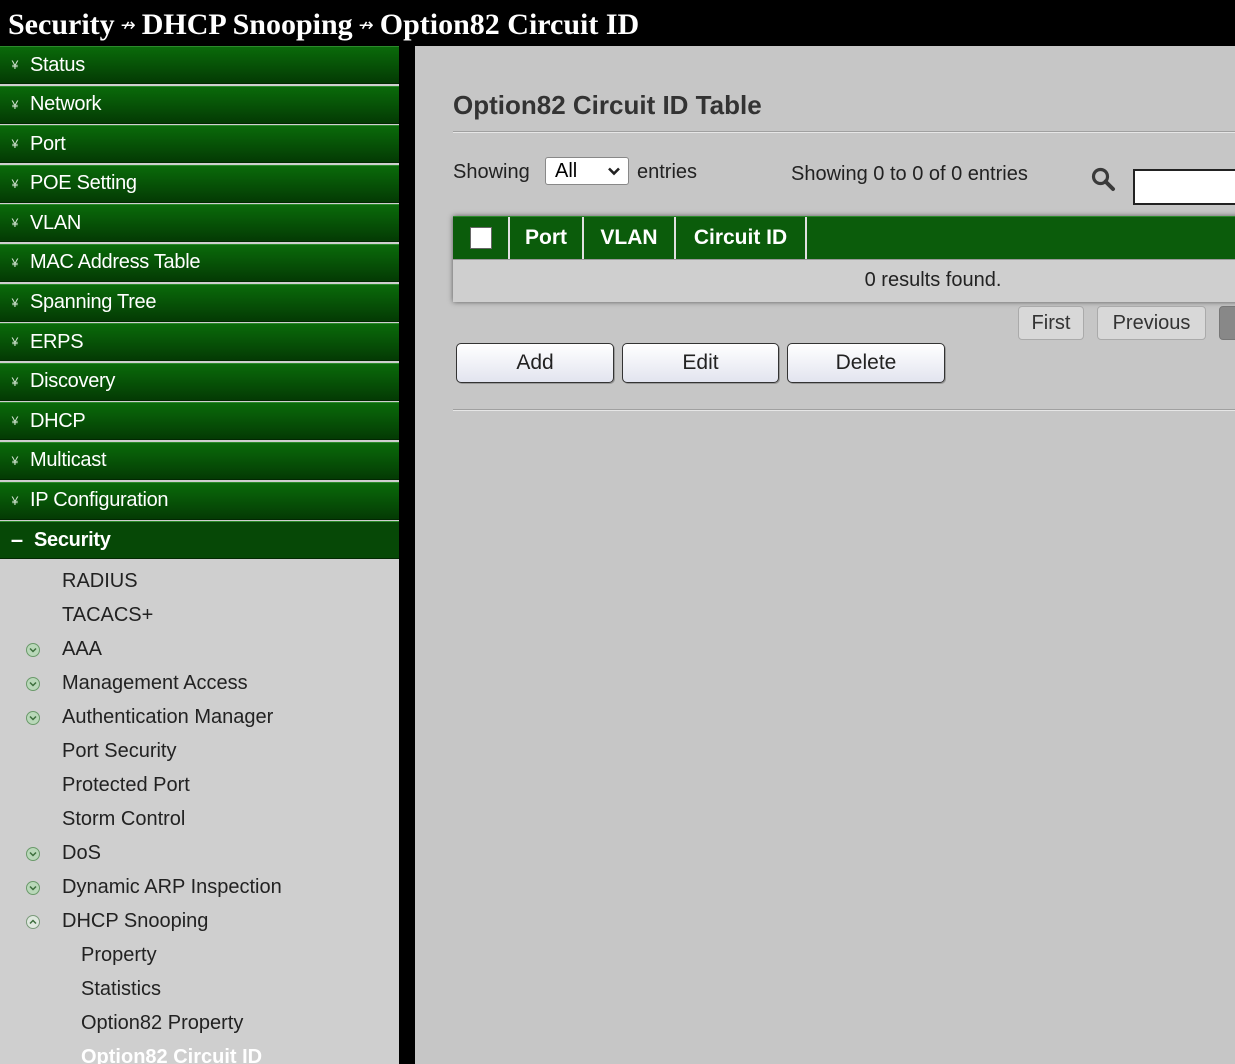  What do you see at coordinates (61, 24) in the screenshot?
I see `breadcrumb-security: Security` at bounding box center [61, 24].